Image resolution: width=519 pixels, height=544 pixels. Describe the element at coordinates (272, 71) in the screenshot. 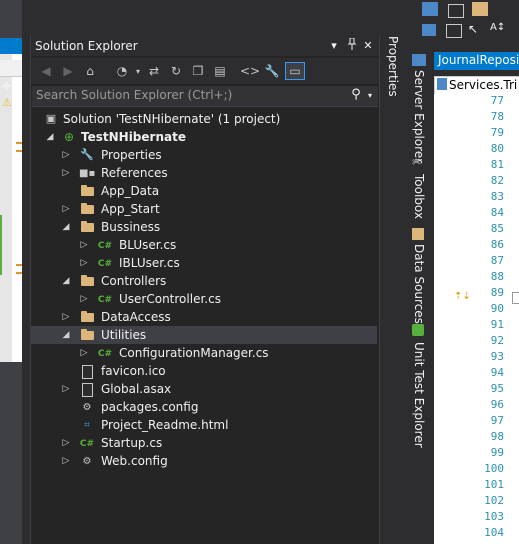

I see `properties-icon: 🔧` at that location.